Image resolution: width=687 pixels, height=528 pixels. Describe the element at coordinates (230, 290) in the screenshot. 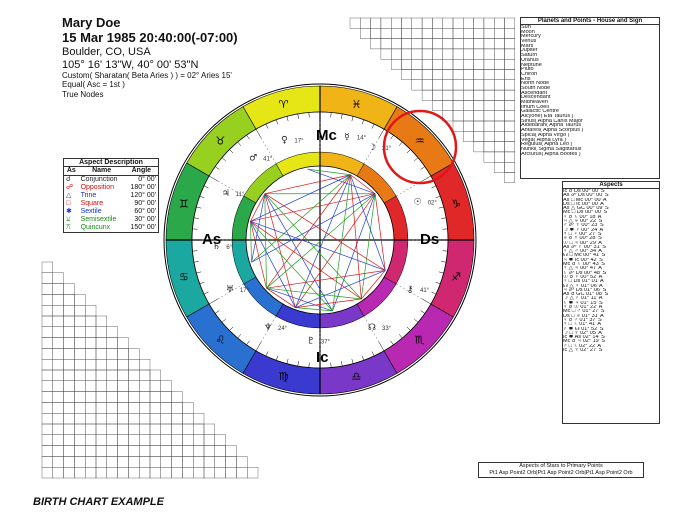

I see `planet-glyph: ♅` at that location.